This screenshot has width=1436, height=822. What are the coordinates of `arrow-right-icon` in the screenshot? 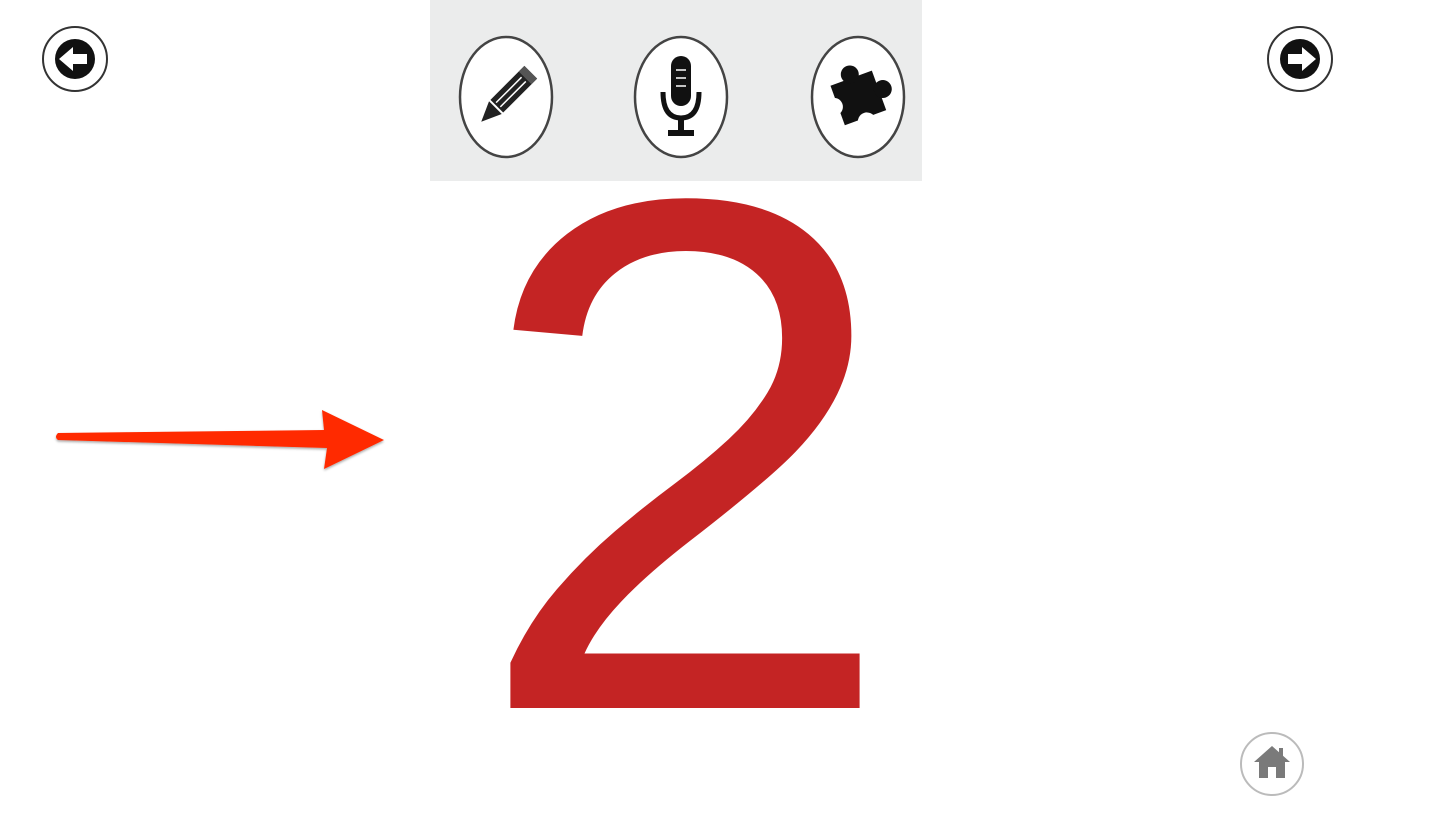 It's located at (1300, 59).